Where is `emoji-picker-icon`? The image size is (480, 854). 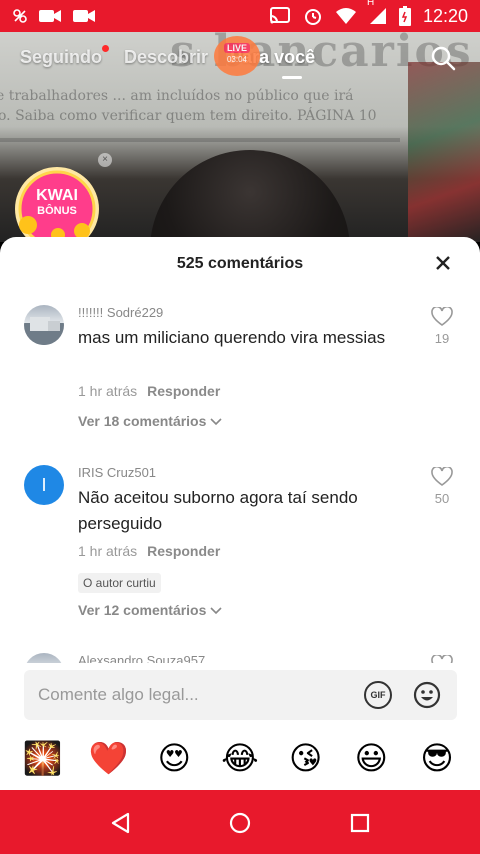
emoji-picker-icon is located at coordinates (427, 695).